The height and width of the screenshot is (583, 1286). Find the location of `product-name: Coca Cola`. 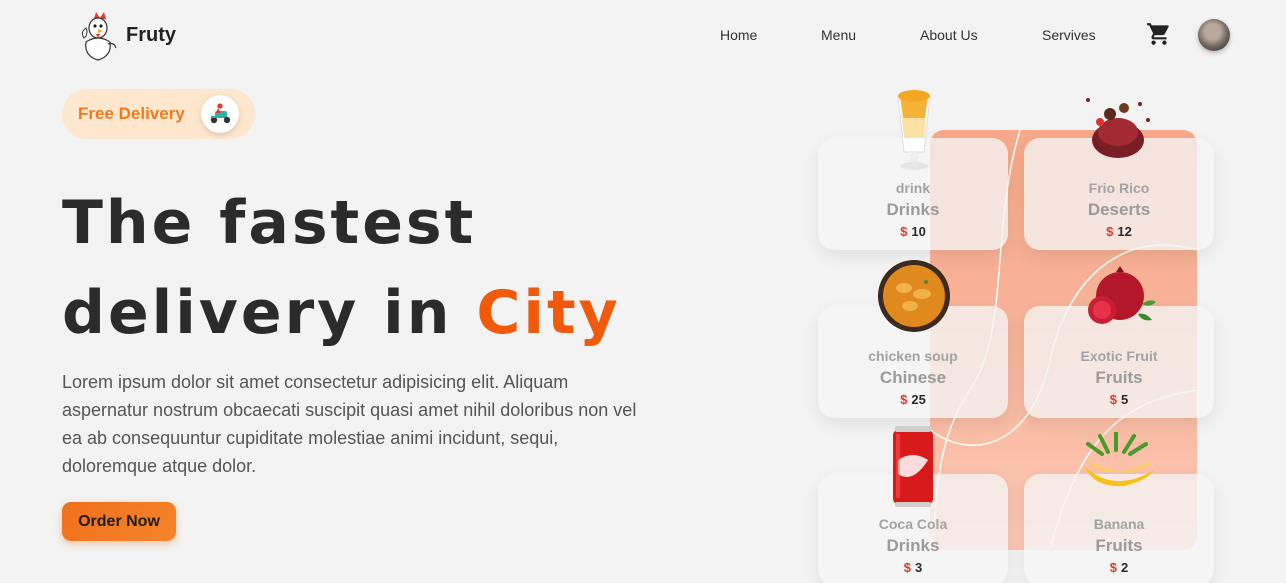

product-name: Coca Cola is located at coordinates (913, 524).